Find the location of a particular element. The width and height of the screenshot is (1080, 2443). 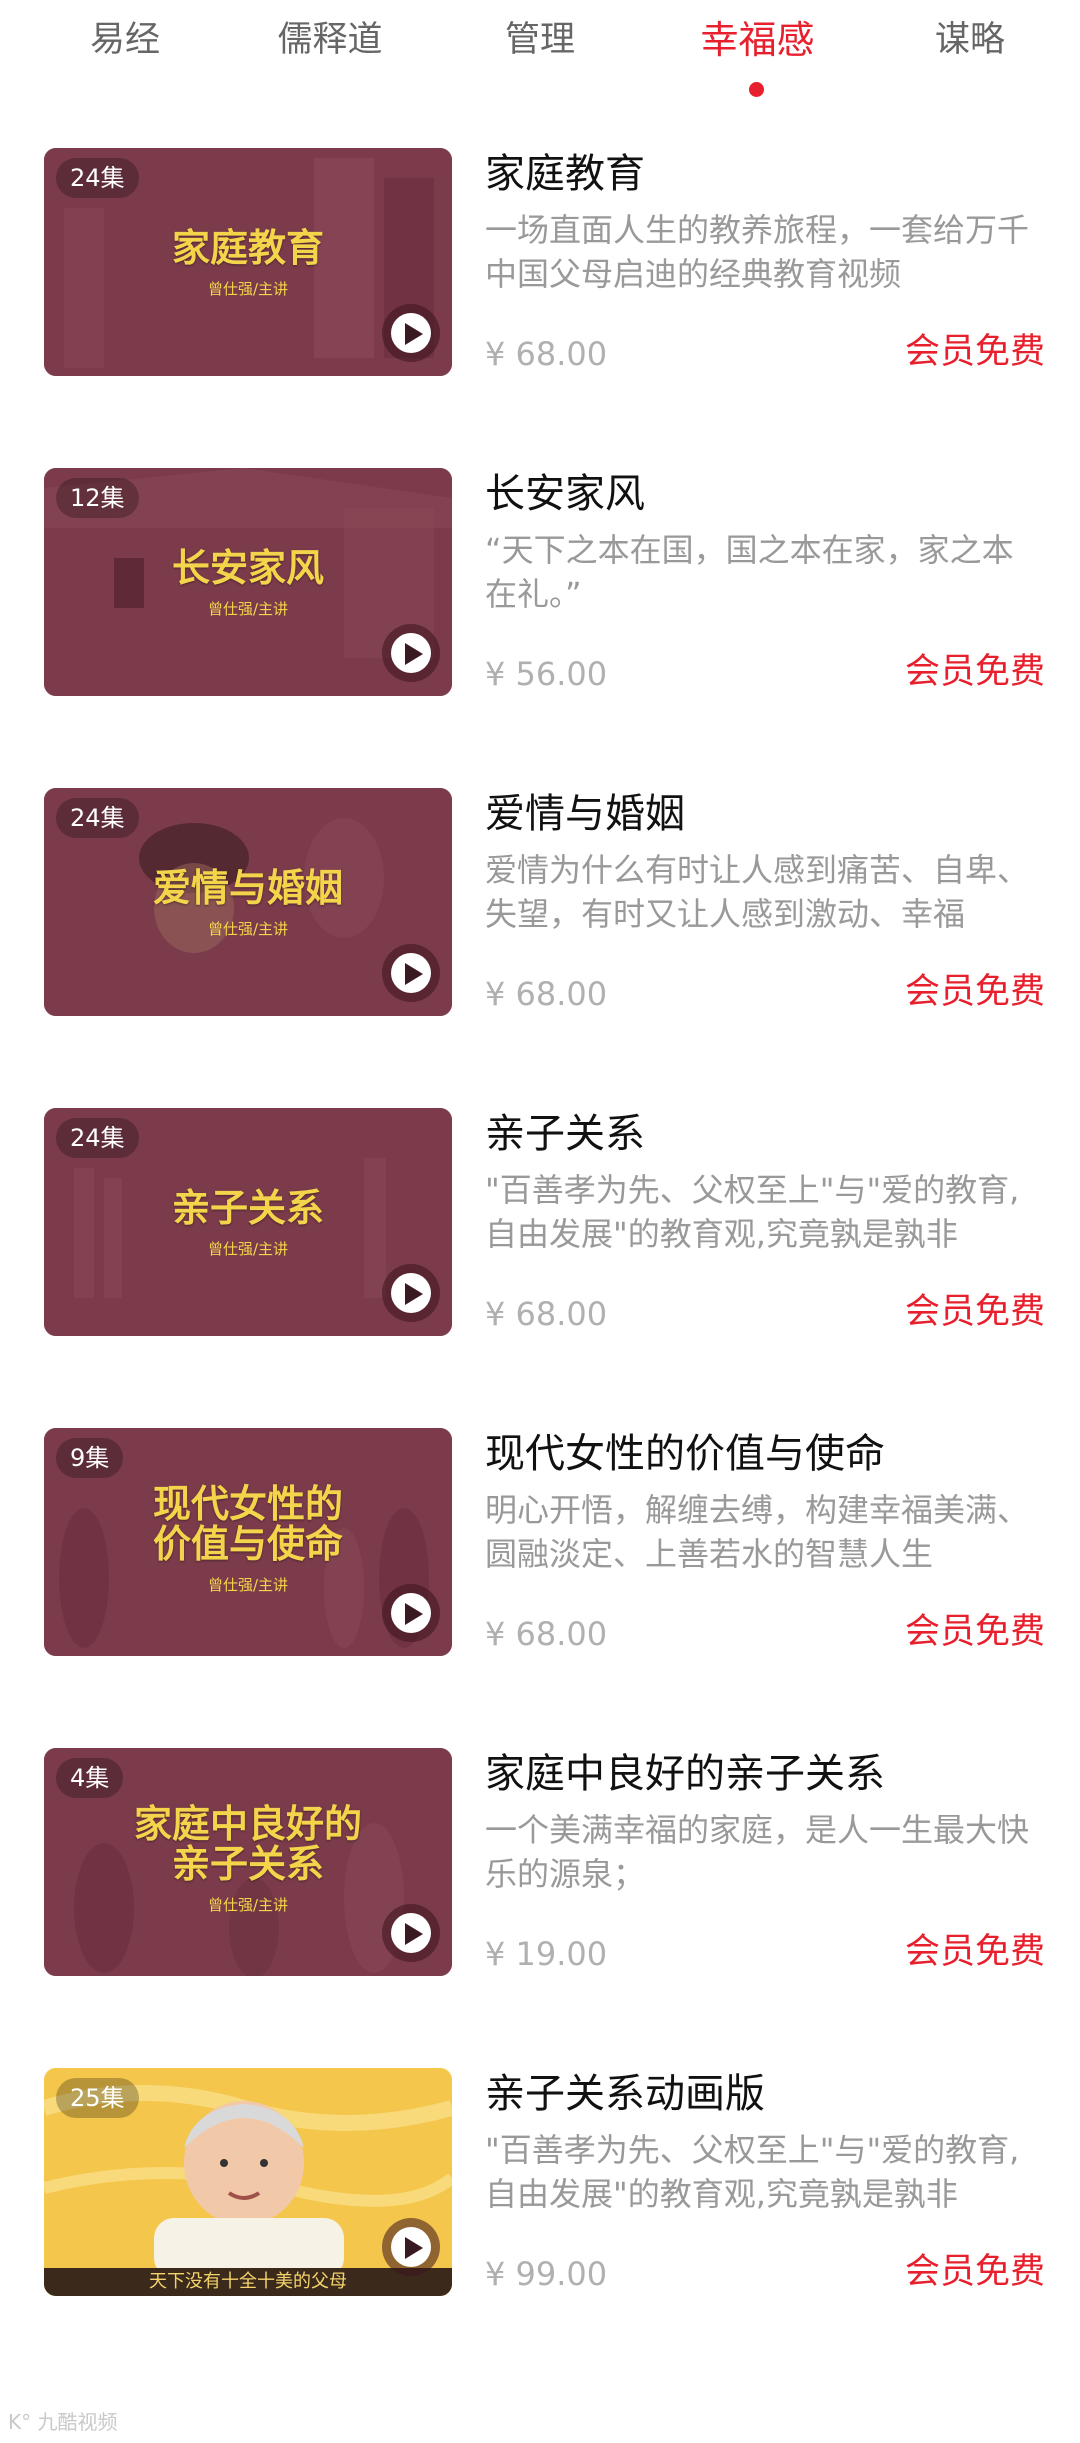

thumbnail-title: 家庭中良好的 亲子关系 is located at coordinates (247, 1843).